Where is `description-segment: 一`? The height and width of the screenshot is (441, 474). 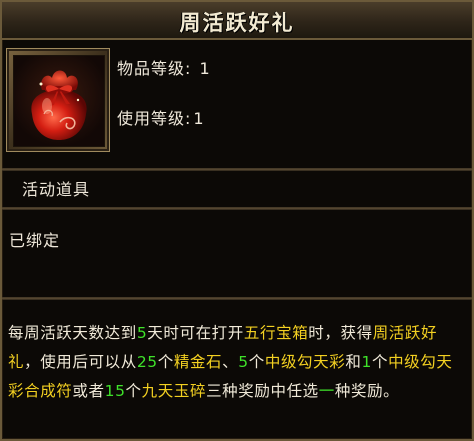 description-segment: 一 is located at coordinates (326, 391).